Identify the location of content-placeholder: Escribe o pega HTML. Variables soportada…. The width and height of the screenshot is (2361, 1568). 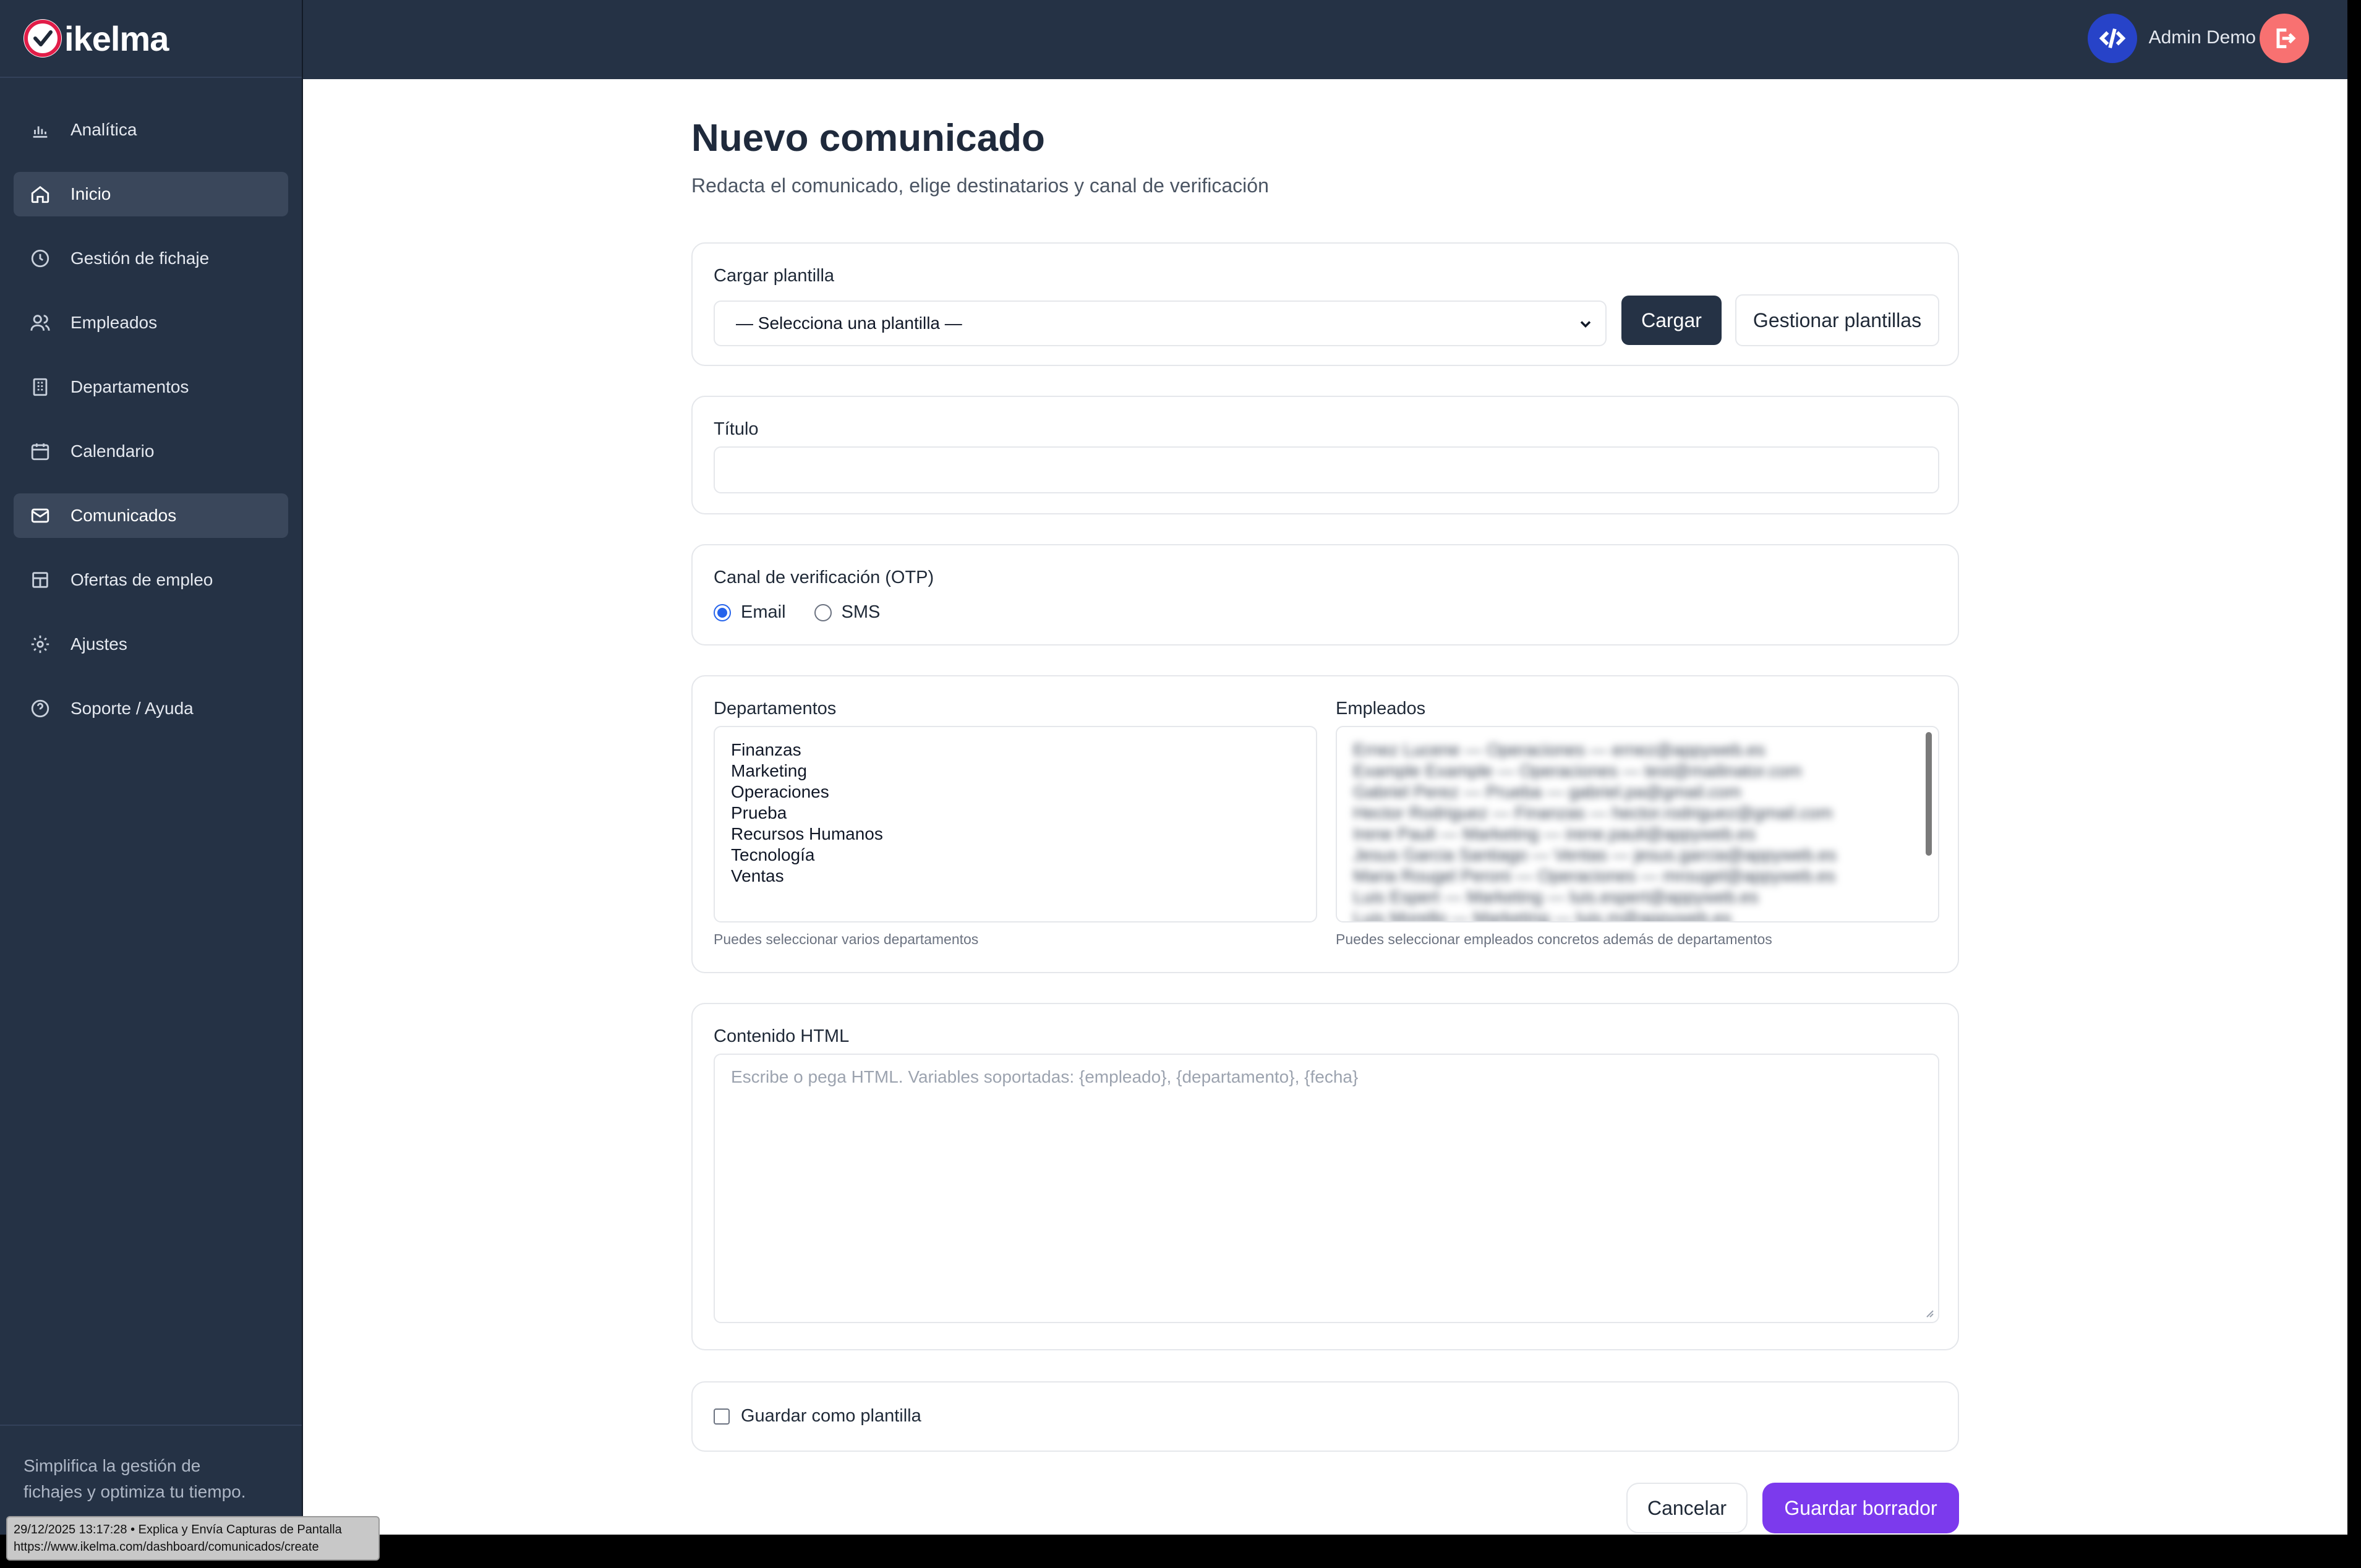
(1045, 1076).